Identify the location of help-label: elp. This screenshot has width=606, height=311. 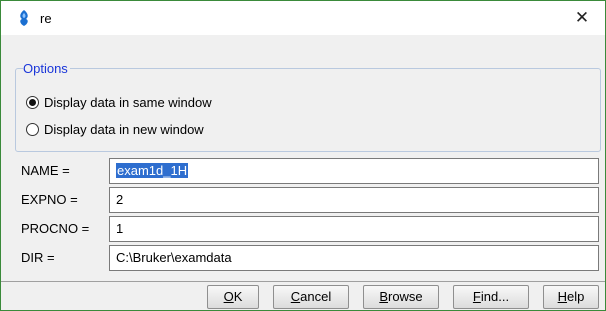
(576, 296).